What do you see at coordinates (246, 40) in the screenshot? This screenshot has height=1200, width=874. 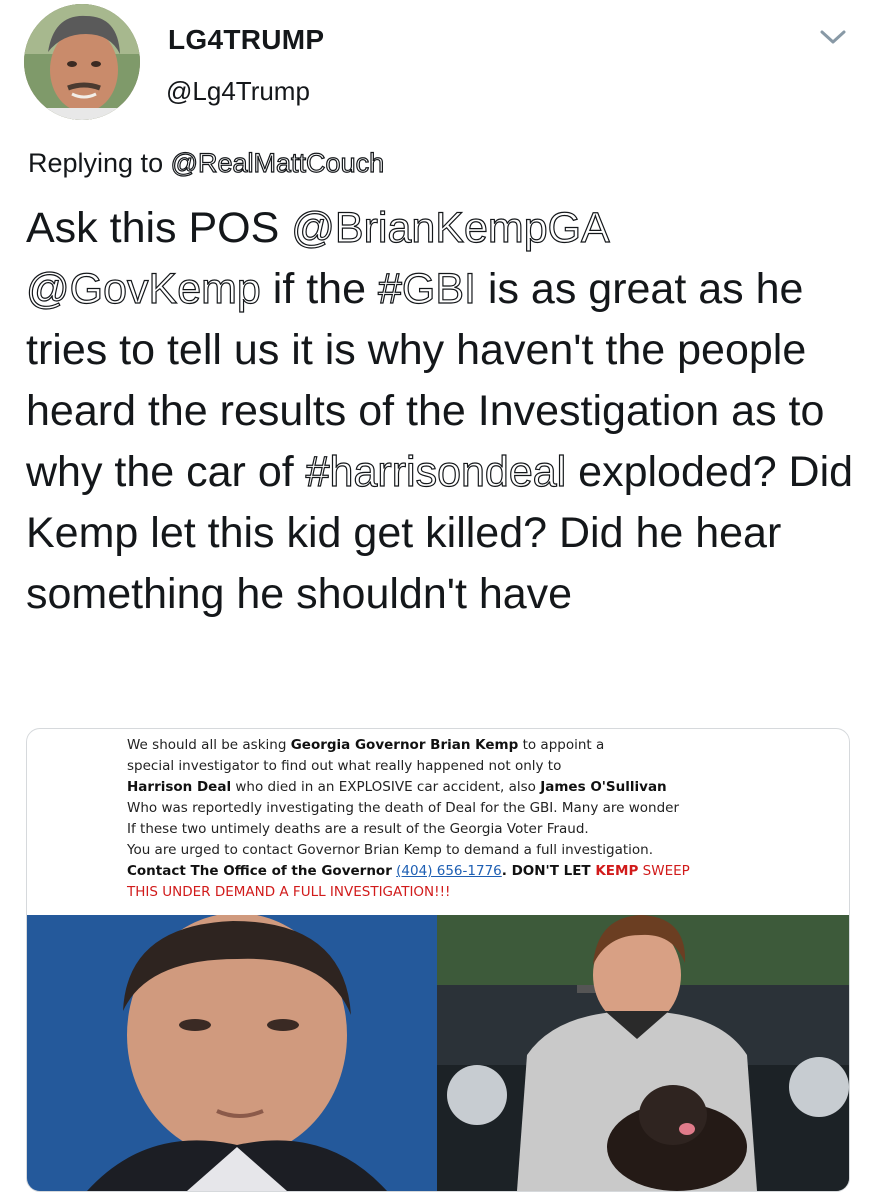 I see `display-name: LG4TRUMP` at bounding box center [246, 40].